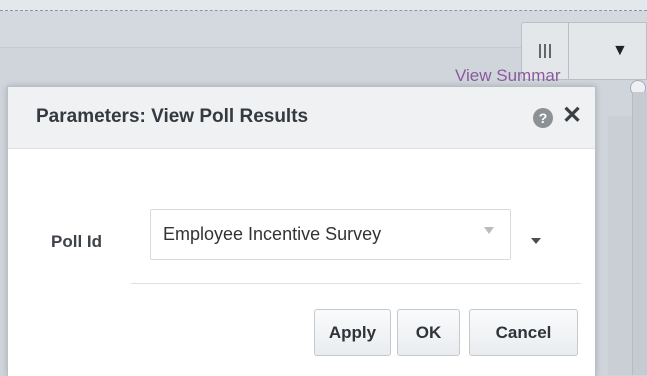 This screenshot has height=376, width=647. Describe the element at coordinates (352, 332) in the screenshot. I see `apply-button: Apply` at that location.